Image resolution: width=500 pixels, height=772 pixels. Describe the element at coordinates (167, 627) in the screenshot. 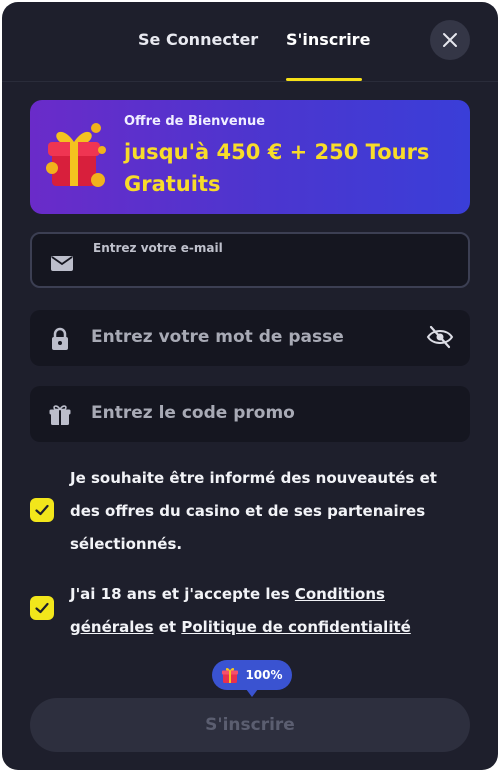

I see `terms-text-and: et` at that location.